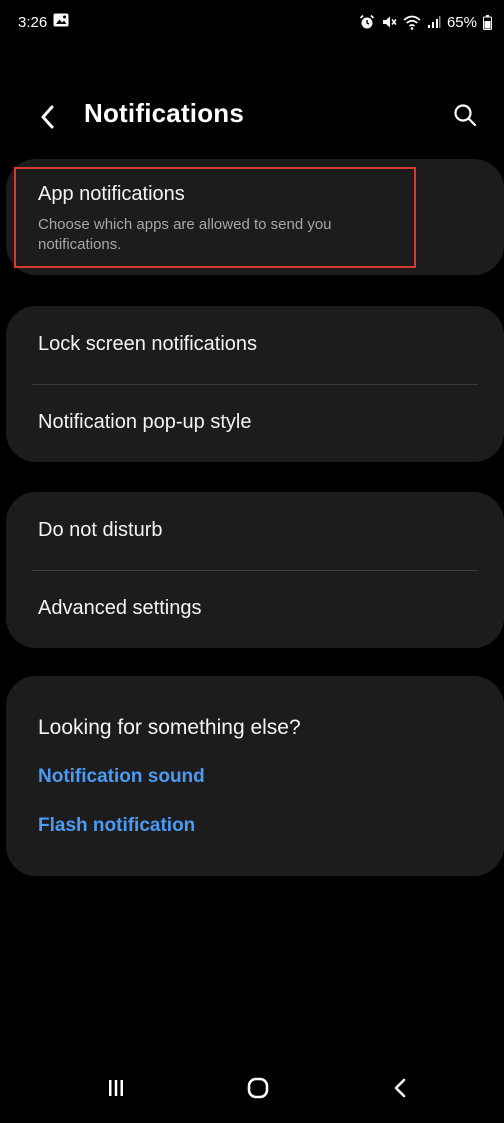 The height and width of the screenshot is (1123, 504). What do you see at coordinates (33, 22) in the screenshot?
I see `status-time: 3:26` at bounding box center [33, 22].